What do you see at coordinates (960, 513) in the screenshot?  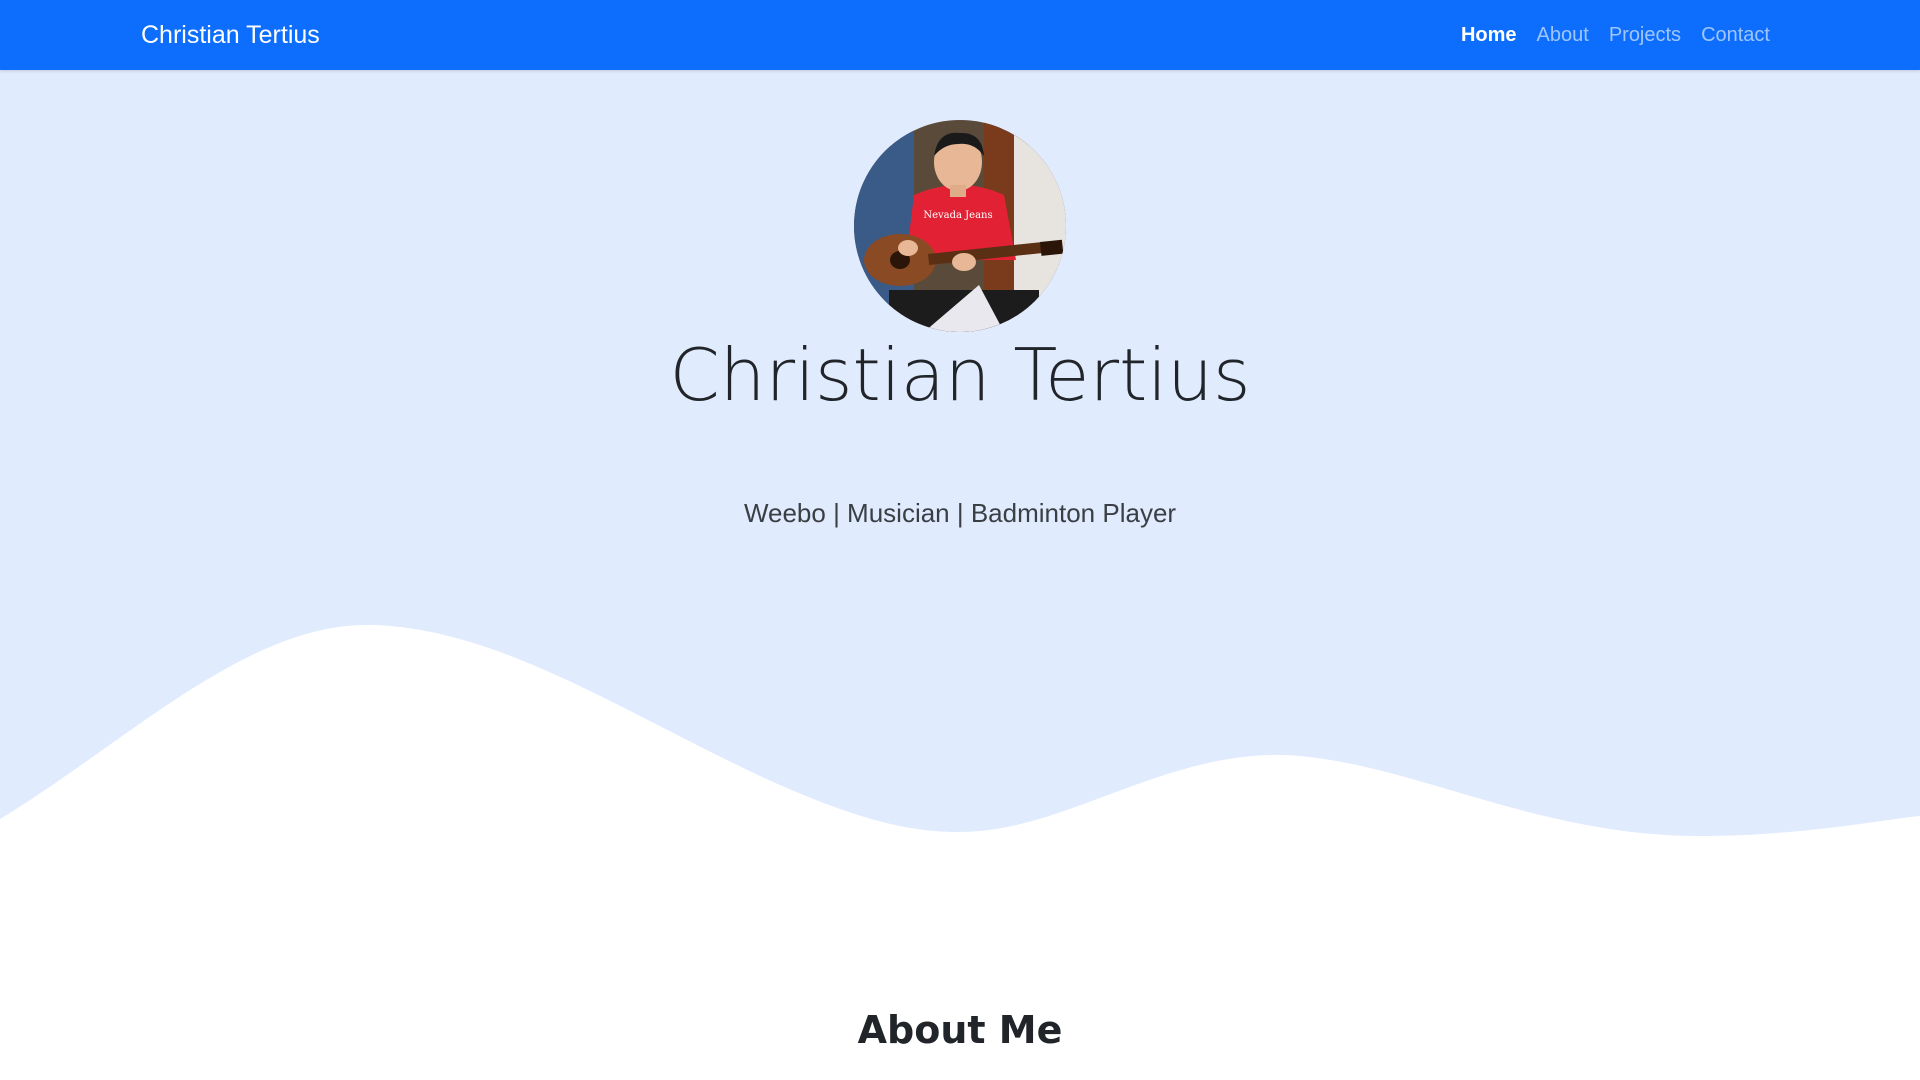 I see `hero-tagline: Weebo | Musician | Badminton Player` at bounding box center [960, 513].